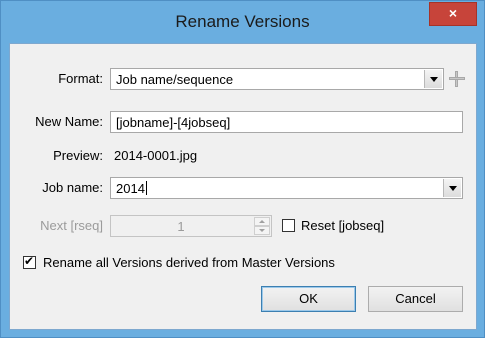 The height and width of the screenshot is (338, 485). I want to click on next-rseq-label: Next [rseq], so click(71, 225).